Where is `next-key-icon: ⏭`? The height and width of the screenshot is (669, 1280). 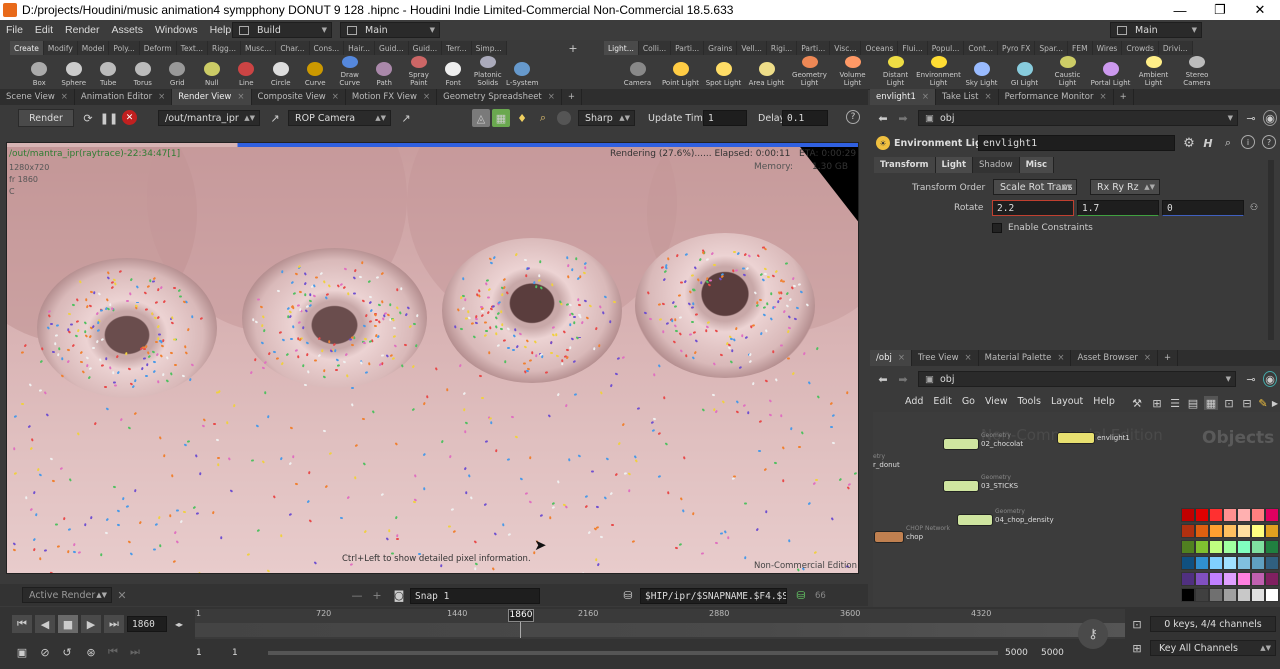
next-key-icon: ⏭ is located at coordinates (135, 652).